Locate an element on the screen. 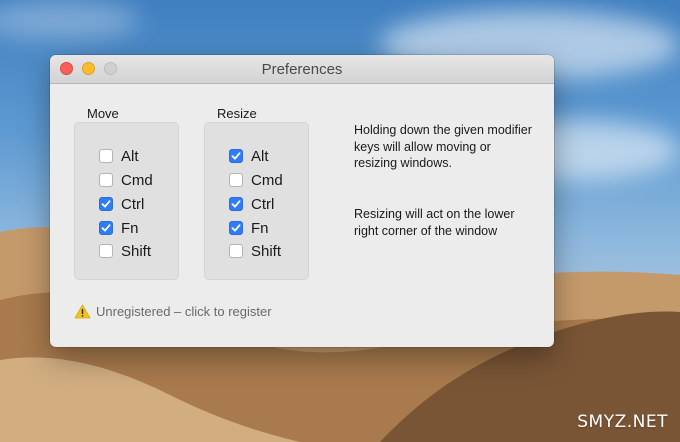  move-fn-label: Fn is located at coordinates (130, 228).